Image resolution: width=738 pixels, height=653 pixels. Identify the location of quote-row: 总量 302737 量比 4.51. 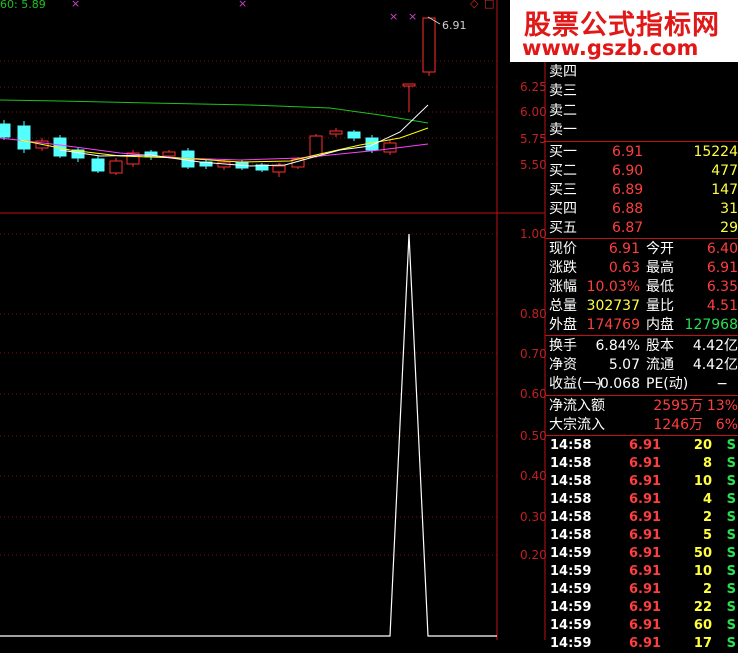
(643, 306).